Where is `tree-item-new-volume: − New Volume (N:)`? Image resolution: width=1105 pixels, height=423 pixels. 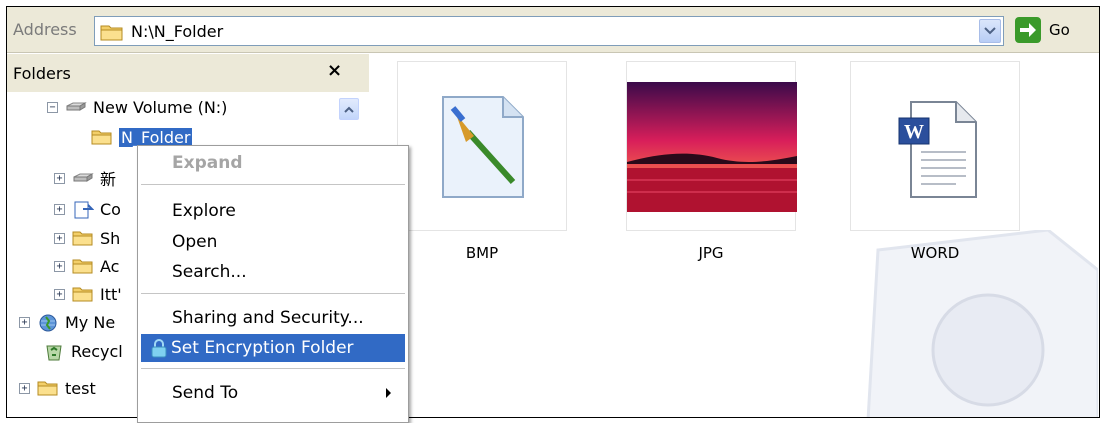
tree-item-new-volume: − New Volume (N:) is located at coordinates (137, 107).